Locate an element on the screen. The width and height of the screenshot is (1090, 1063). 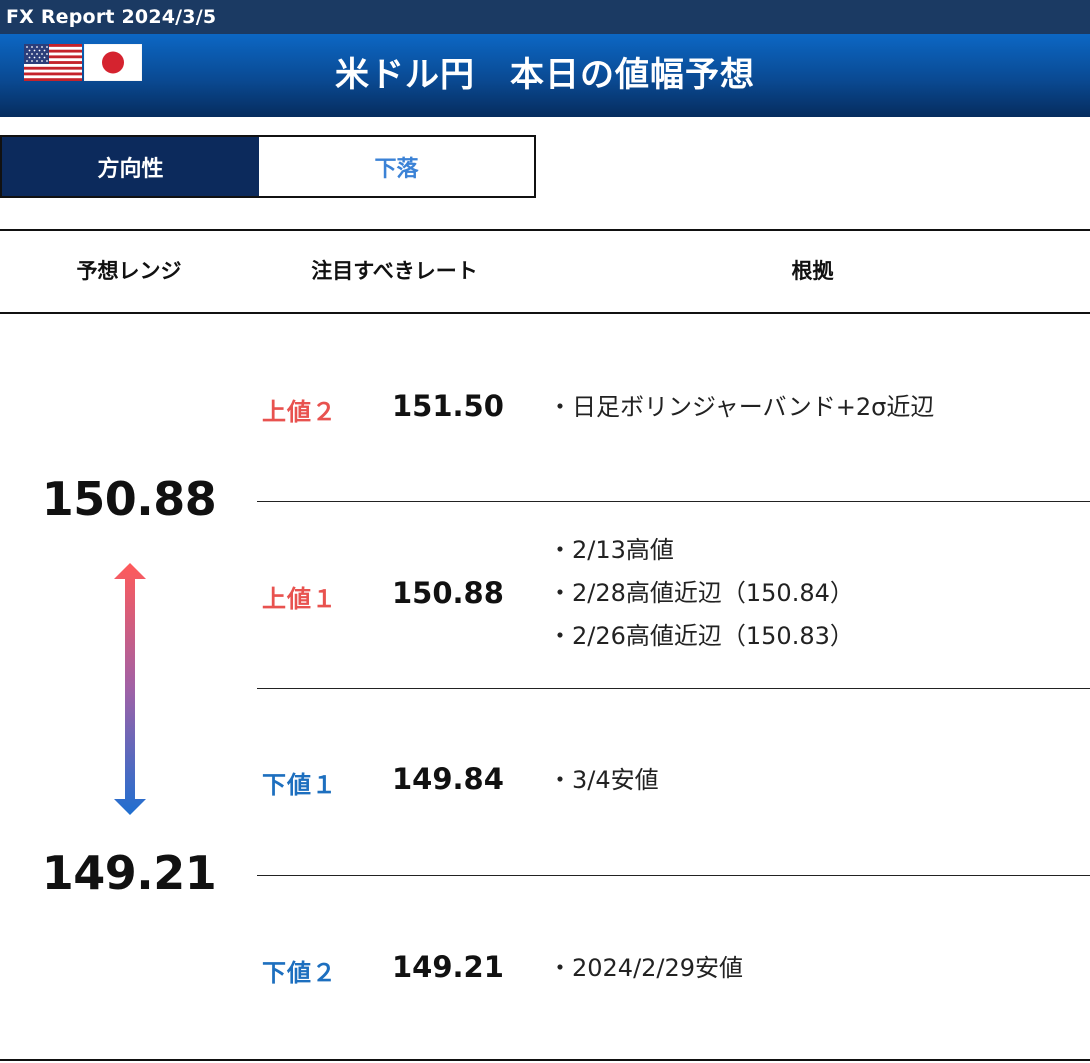
rate-upper-2: 151.50 is located at coordinates (448, 406).